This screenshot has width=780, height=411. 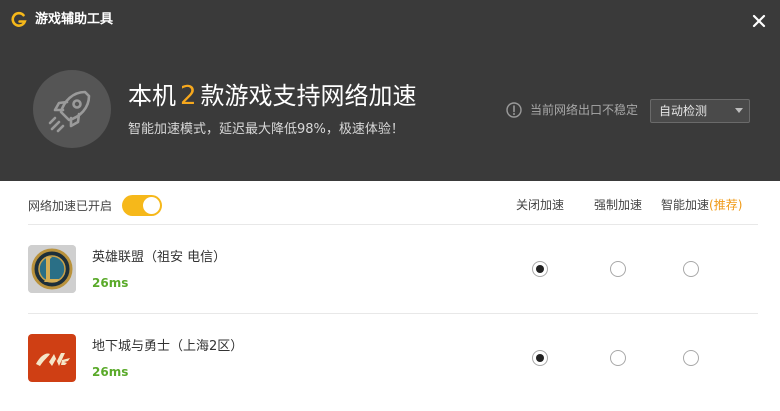 I want to click on title-bar: 游戏辅助工具, so click(x=390, y=20).